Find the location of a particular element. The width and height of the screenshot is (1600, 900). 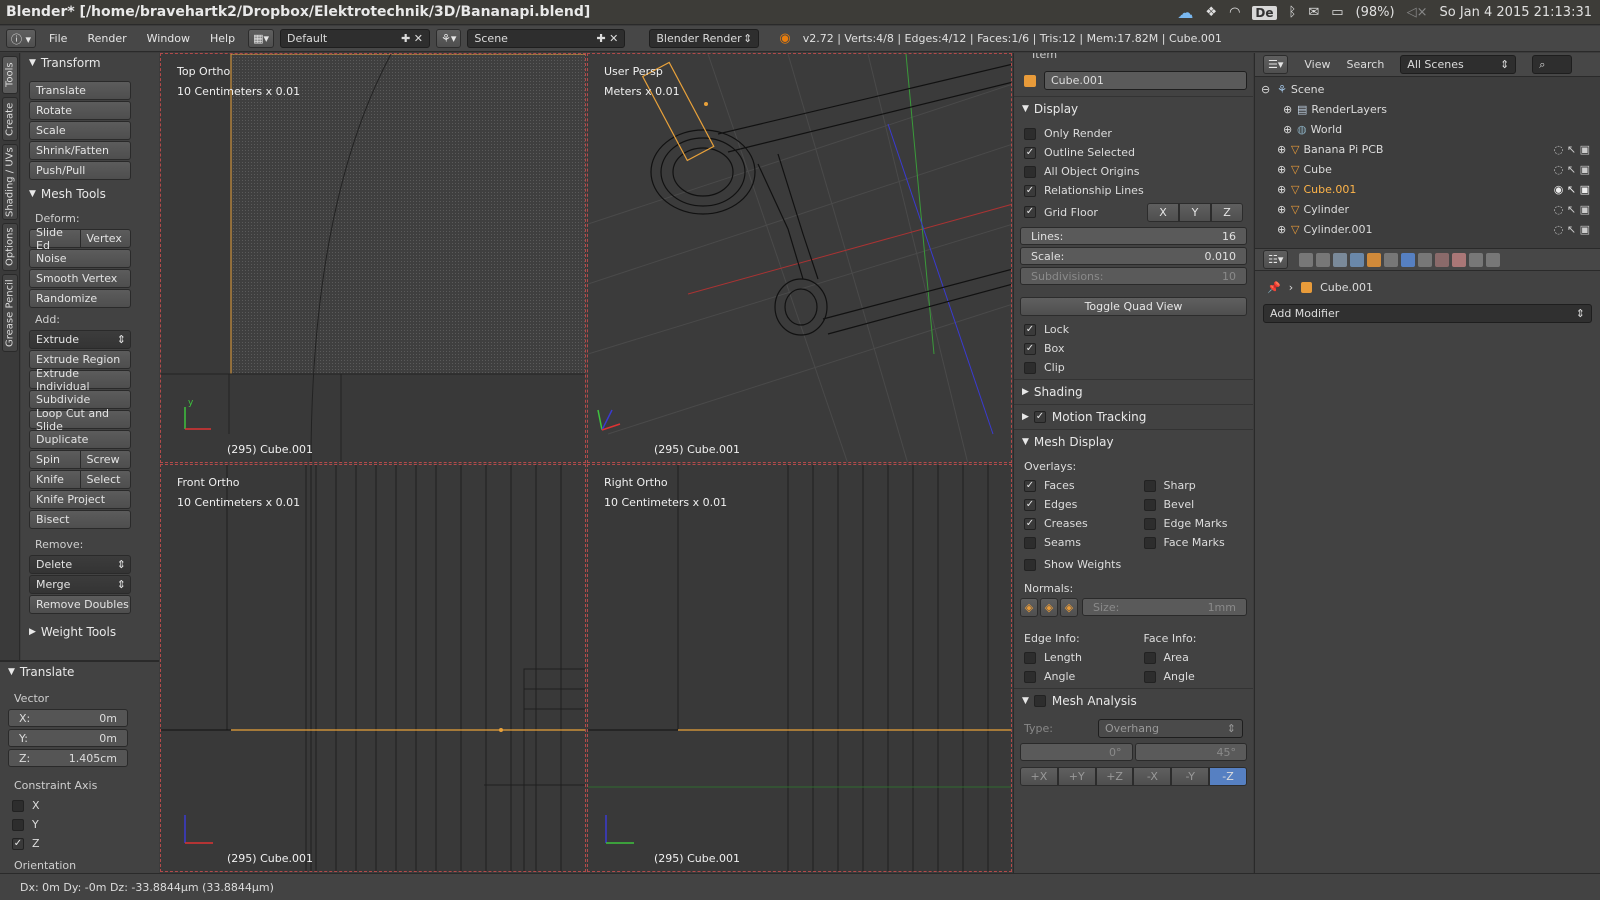

bisect-button: Bisect is located at coordinates (80, 519).